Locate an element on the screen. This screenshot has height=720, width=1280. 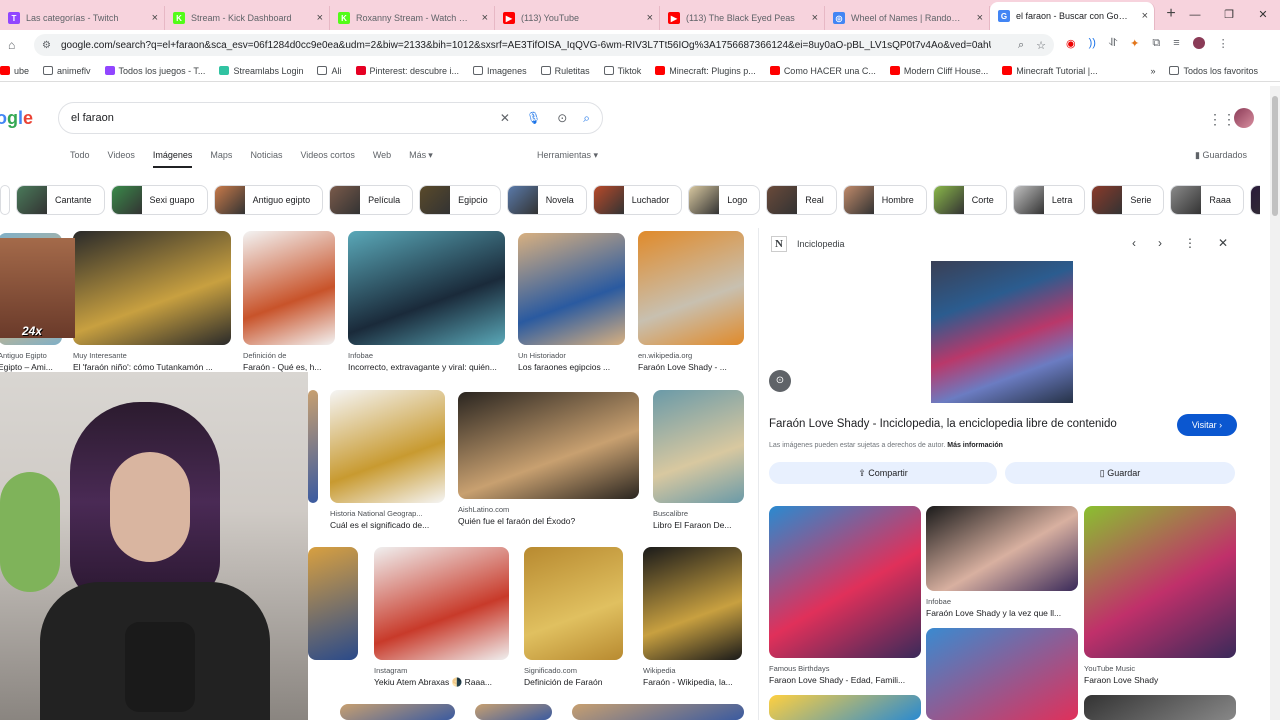
minimize-button: — is located at coordinates (1195, 15).